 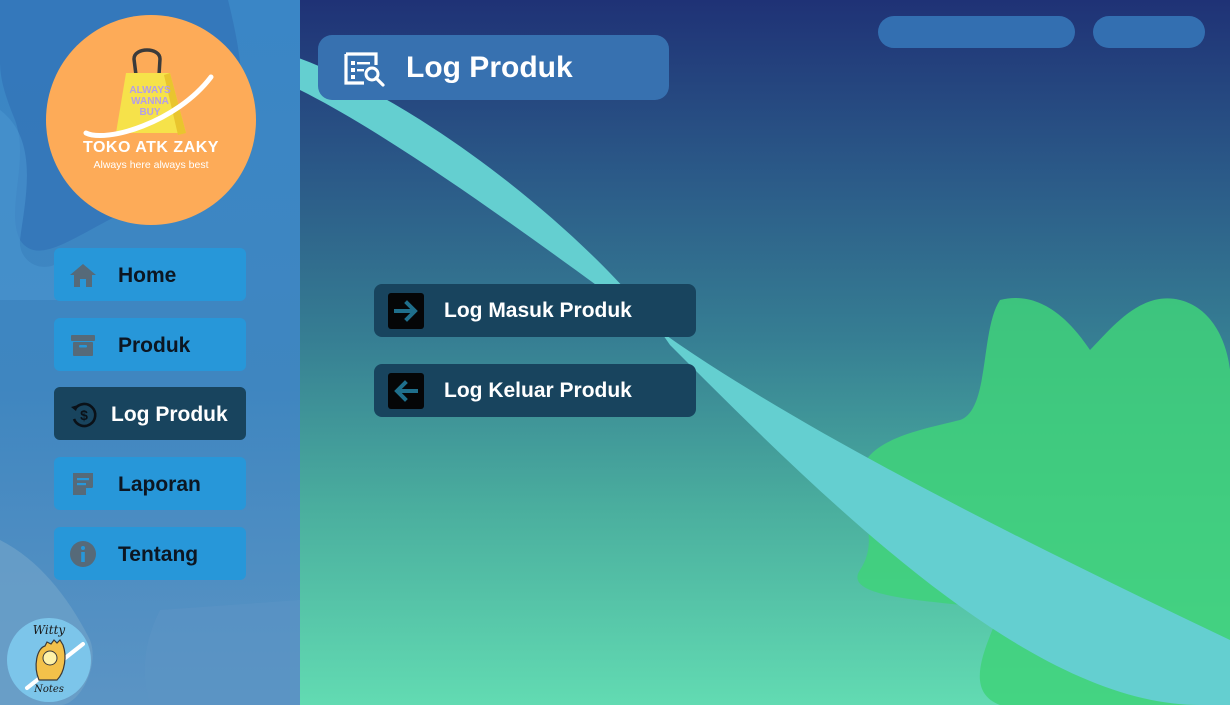 What do you see at coordinates (169, 414) in the screenshot?
I see `sidebar-item-label: Log Produk` at bounding box center [169, 414].